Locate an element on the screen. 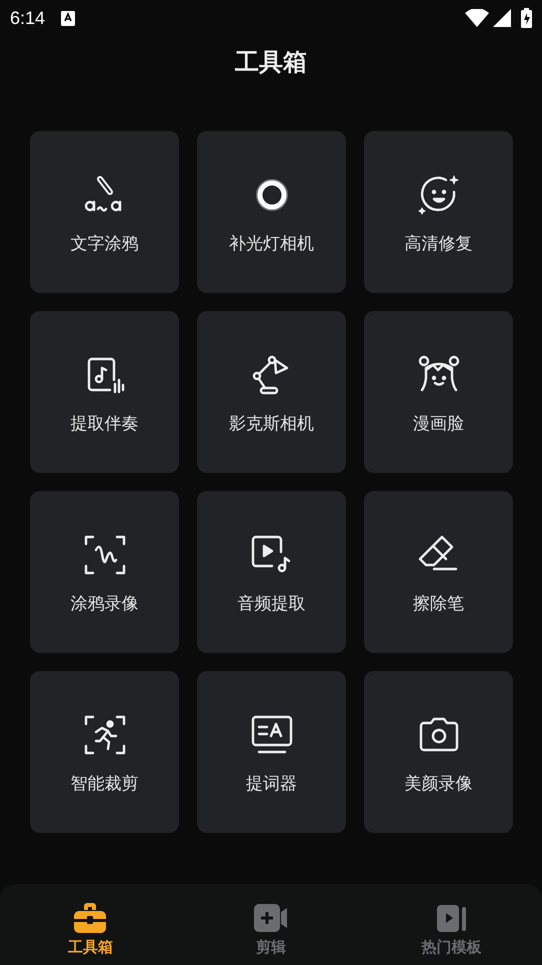 This screenshot has height=965, width=542. battery-icon is located at coordinates (526, 18).